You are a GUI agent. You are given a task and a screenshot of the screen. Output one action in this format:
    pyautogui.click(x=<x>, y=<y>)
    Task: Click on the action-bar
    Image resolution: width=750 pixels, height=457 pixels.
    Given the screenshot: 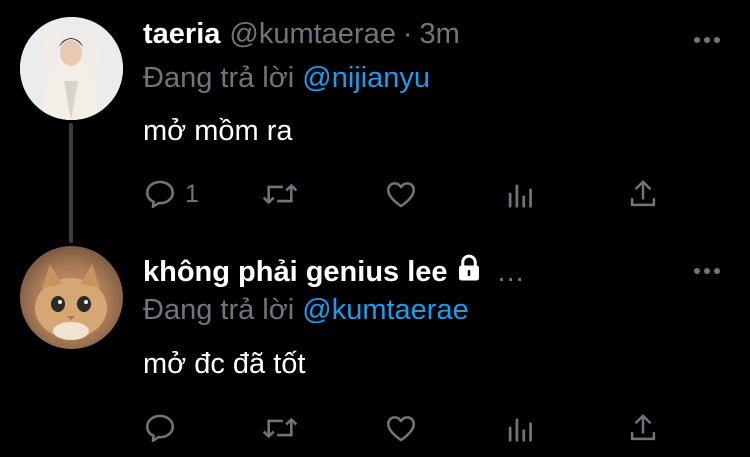 What is the action you would take?
    pyautogui.click(x=423, y=428)
    